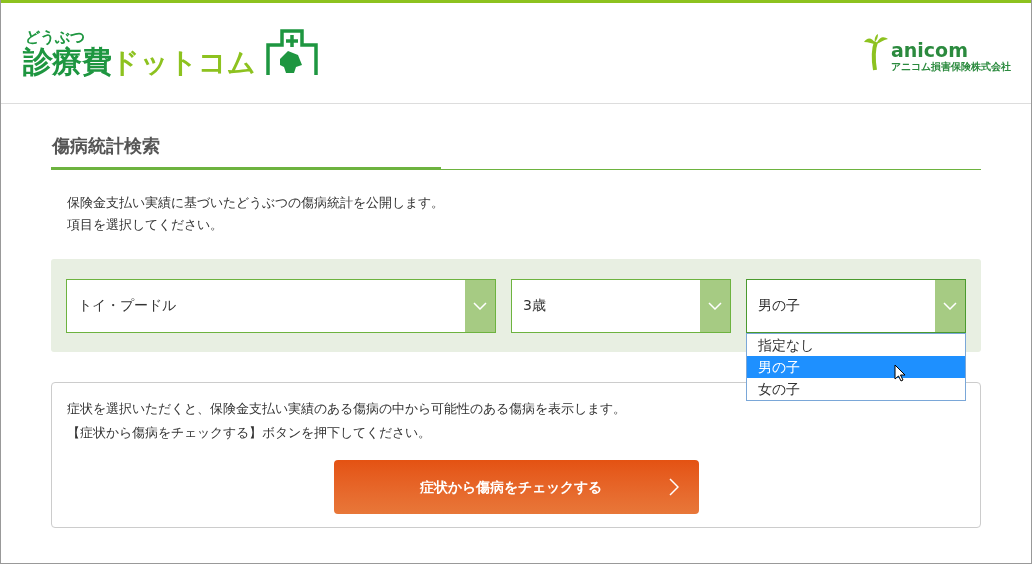 This screenshot has width=1032, height=564. What do you see at coordinates (856, 344) in the screenshot?
I see `dropdown-option: 指定なし` at bounding box center [856, 344].